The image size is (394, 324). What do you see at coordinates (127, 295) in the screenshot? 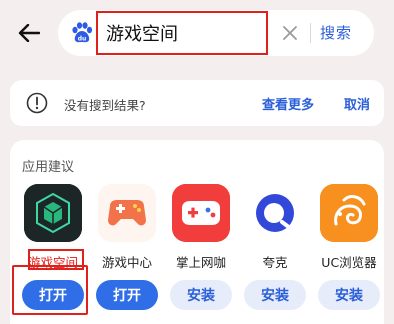
I see `open-button: 打开` at bounding box center [127, 295].